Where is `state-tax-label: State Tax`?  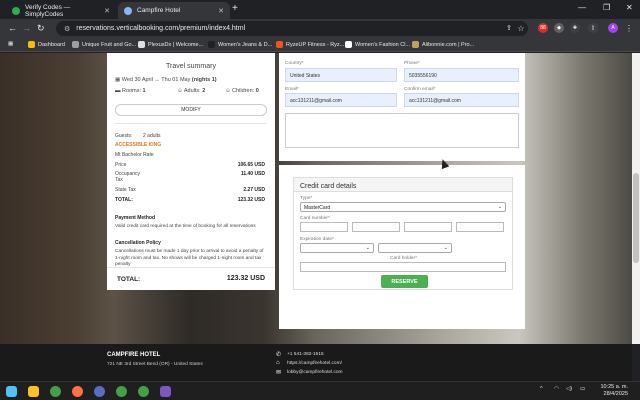 state-tax-label: State Tax is located at coordinates (125, 190).